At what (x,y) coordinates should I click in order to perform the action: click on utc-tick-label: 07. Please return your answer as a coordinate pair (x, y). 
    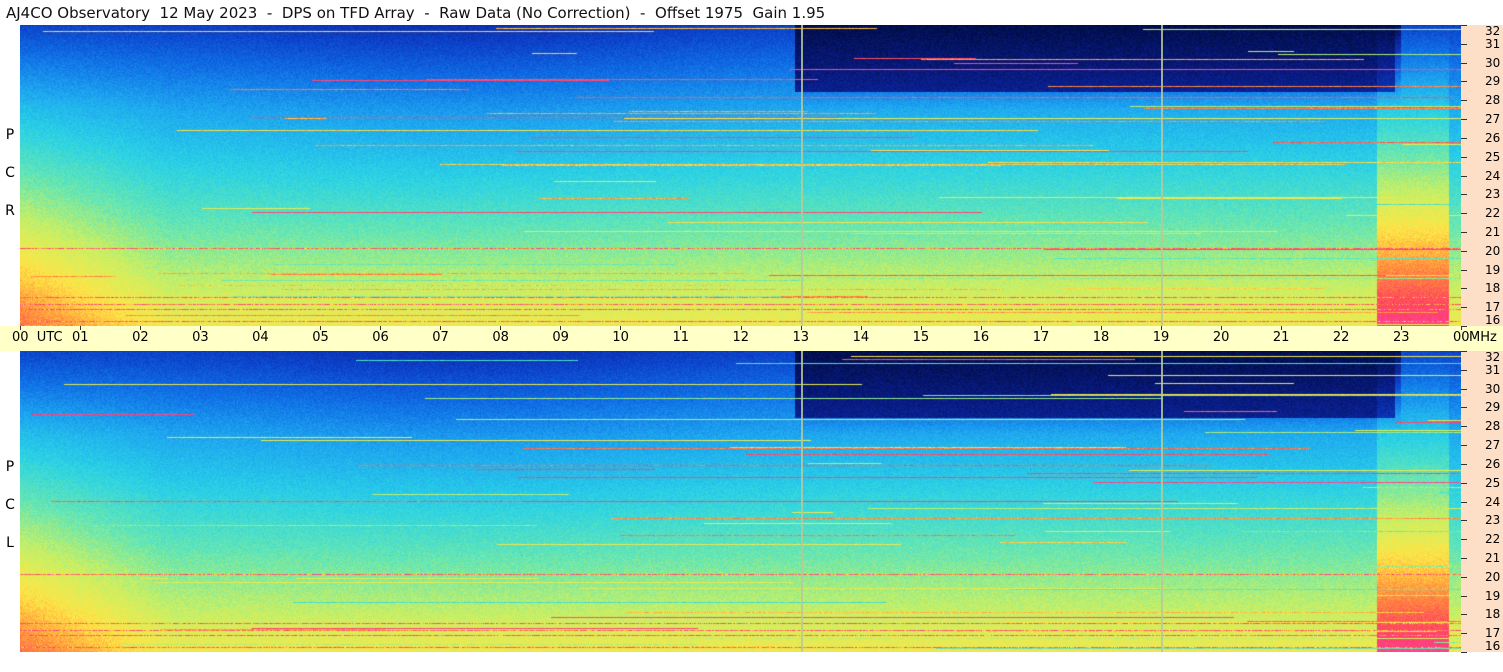
    Looking at the image, I should click on (440, 337).